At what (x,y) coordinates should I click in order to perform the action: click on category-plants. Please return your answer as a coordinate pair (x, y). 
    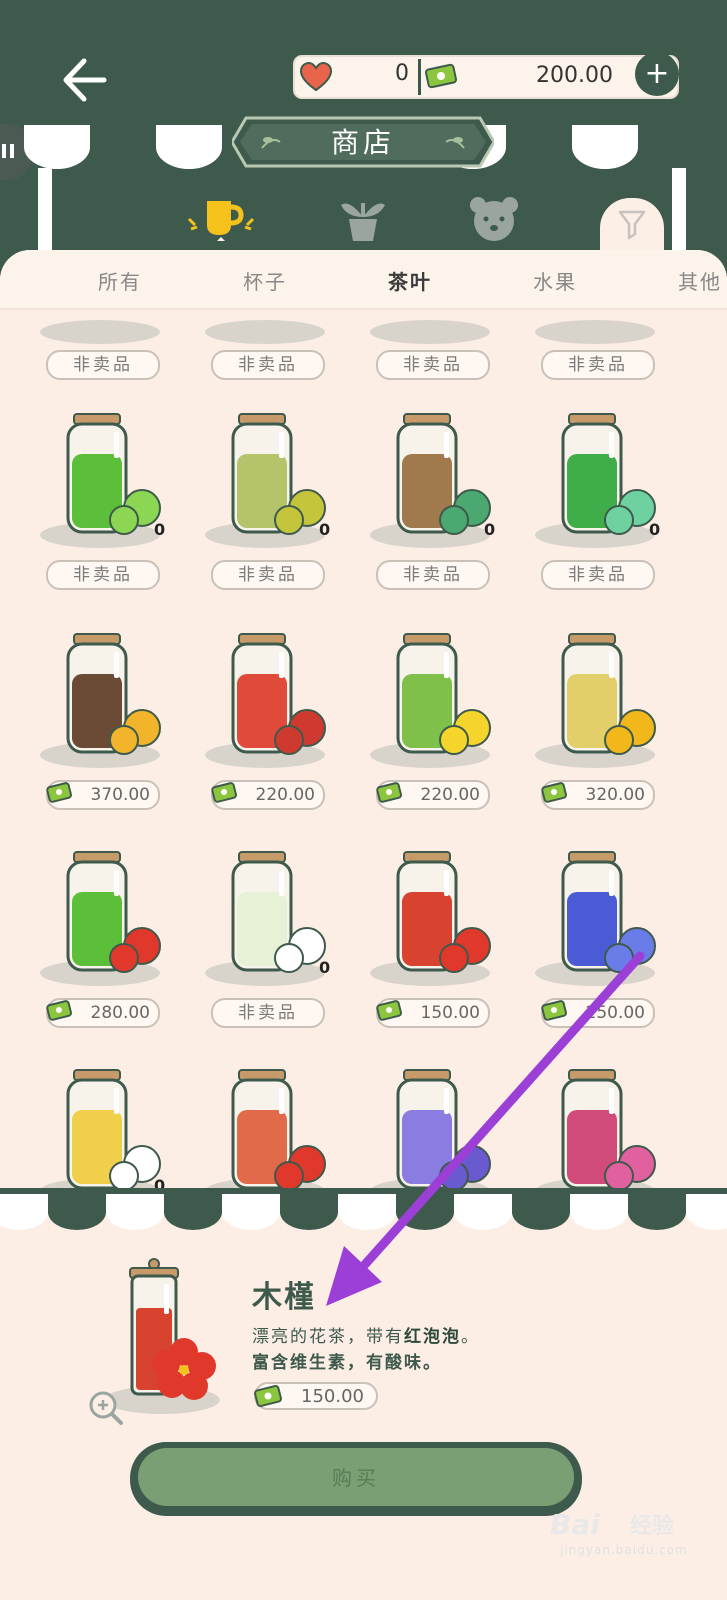
    Looking at the image, I should click on (363, 220).